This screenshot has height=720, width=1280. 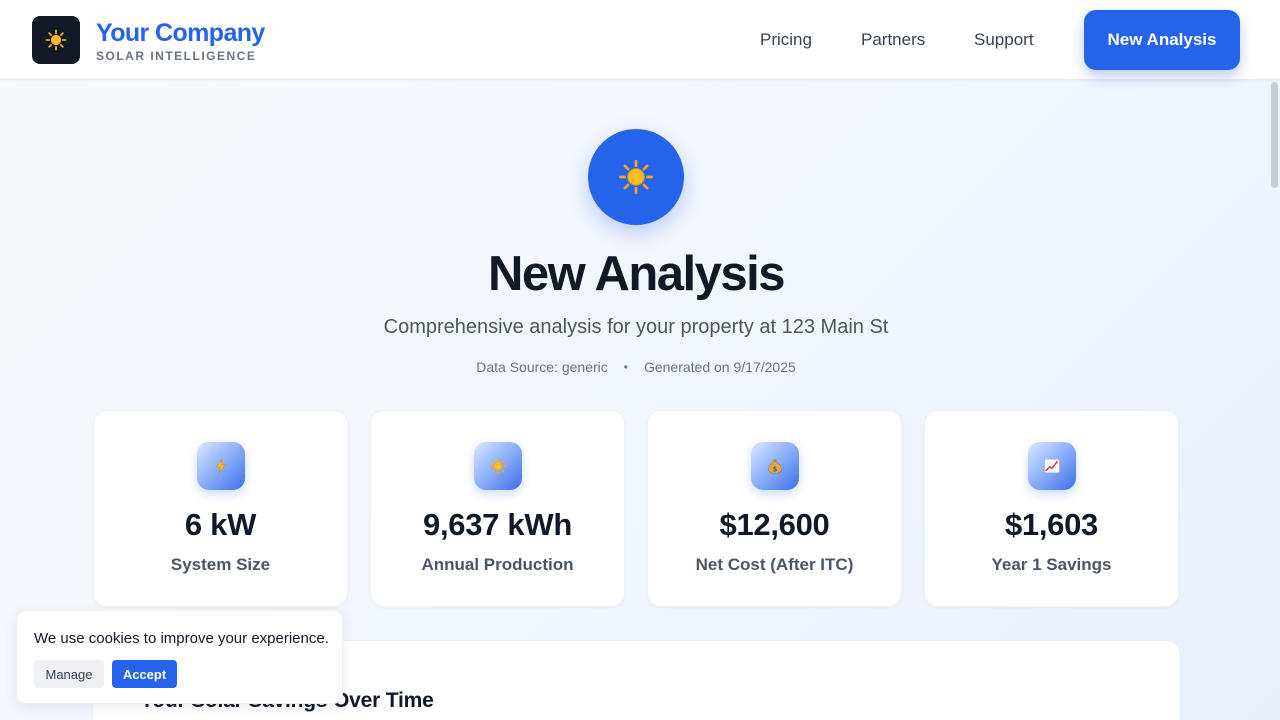 I want to click on nav-link-partners: Partners, so click(x=893, y=40).